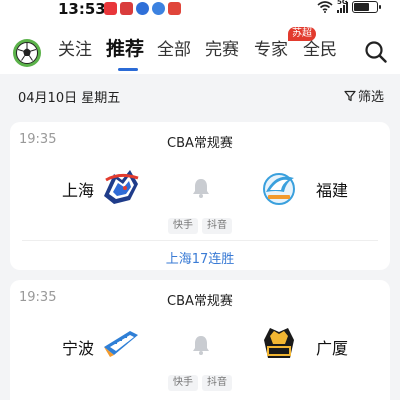  What do you see at coordinates (271, 50) in the screenshot?
I see `tab-experts: 专家` at bounding box center [271, 50].